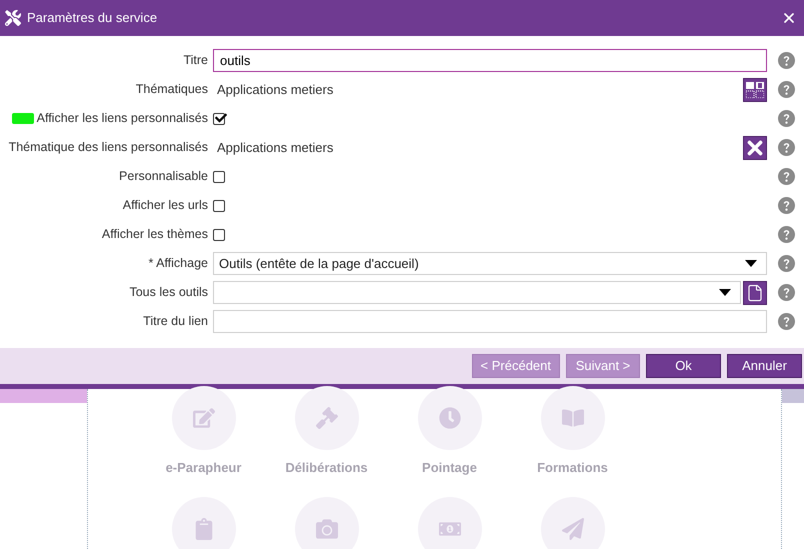  What do you see at coordinates (13, 18) in the screenshot?
I see `tools-icon` at bounding box center [13, 18].